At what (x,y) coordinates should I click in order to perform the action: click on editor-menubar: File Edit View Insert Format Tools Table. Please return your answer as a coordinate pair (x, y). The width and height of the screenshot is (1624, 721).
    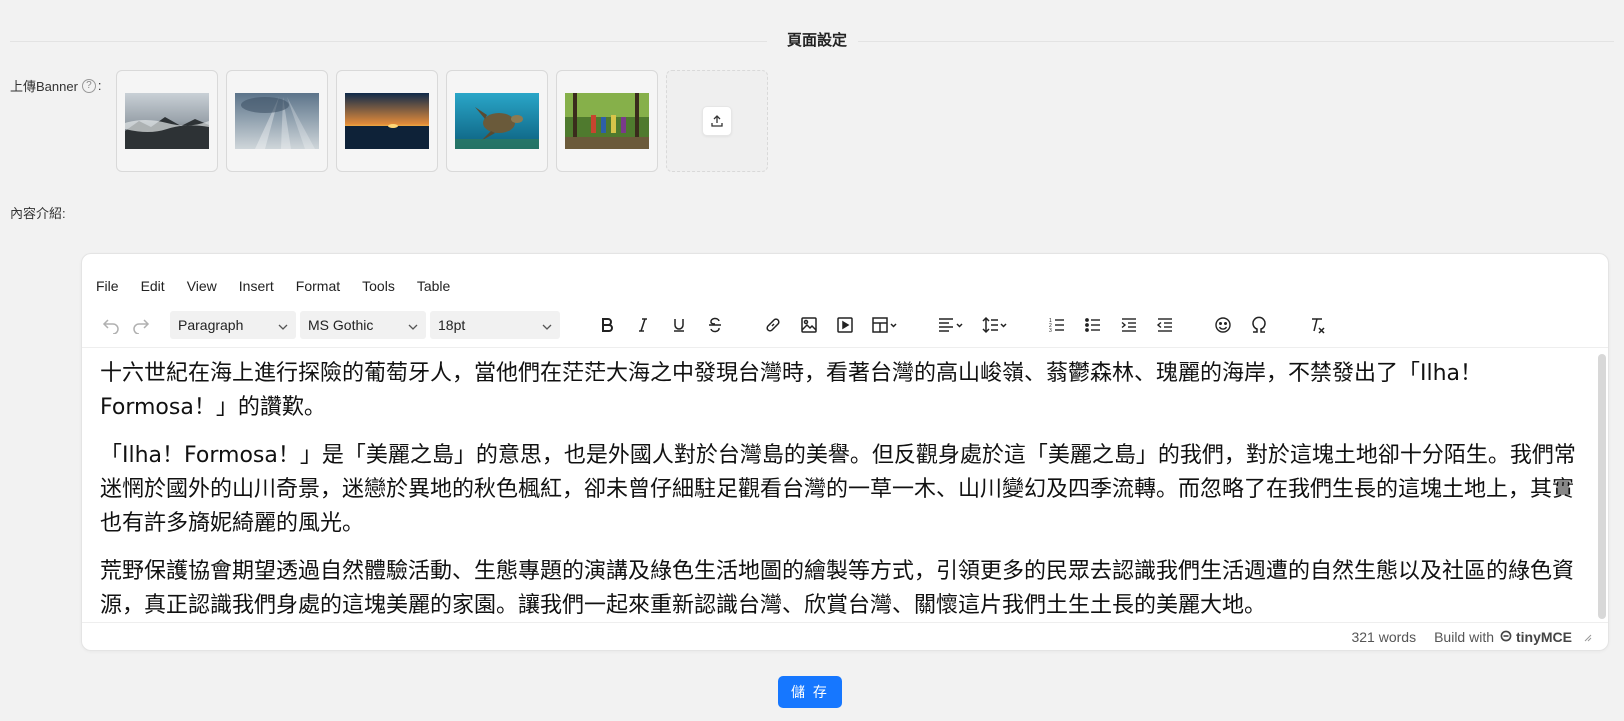
    Looking at the image, I should click on (276, 277).